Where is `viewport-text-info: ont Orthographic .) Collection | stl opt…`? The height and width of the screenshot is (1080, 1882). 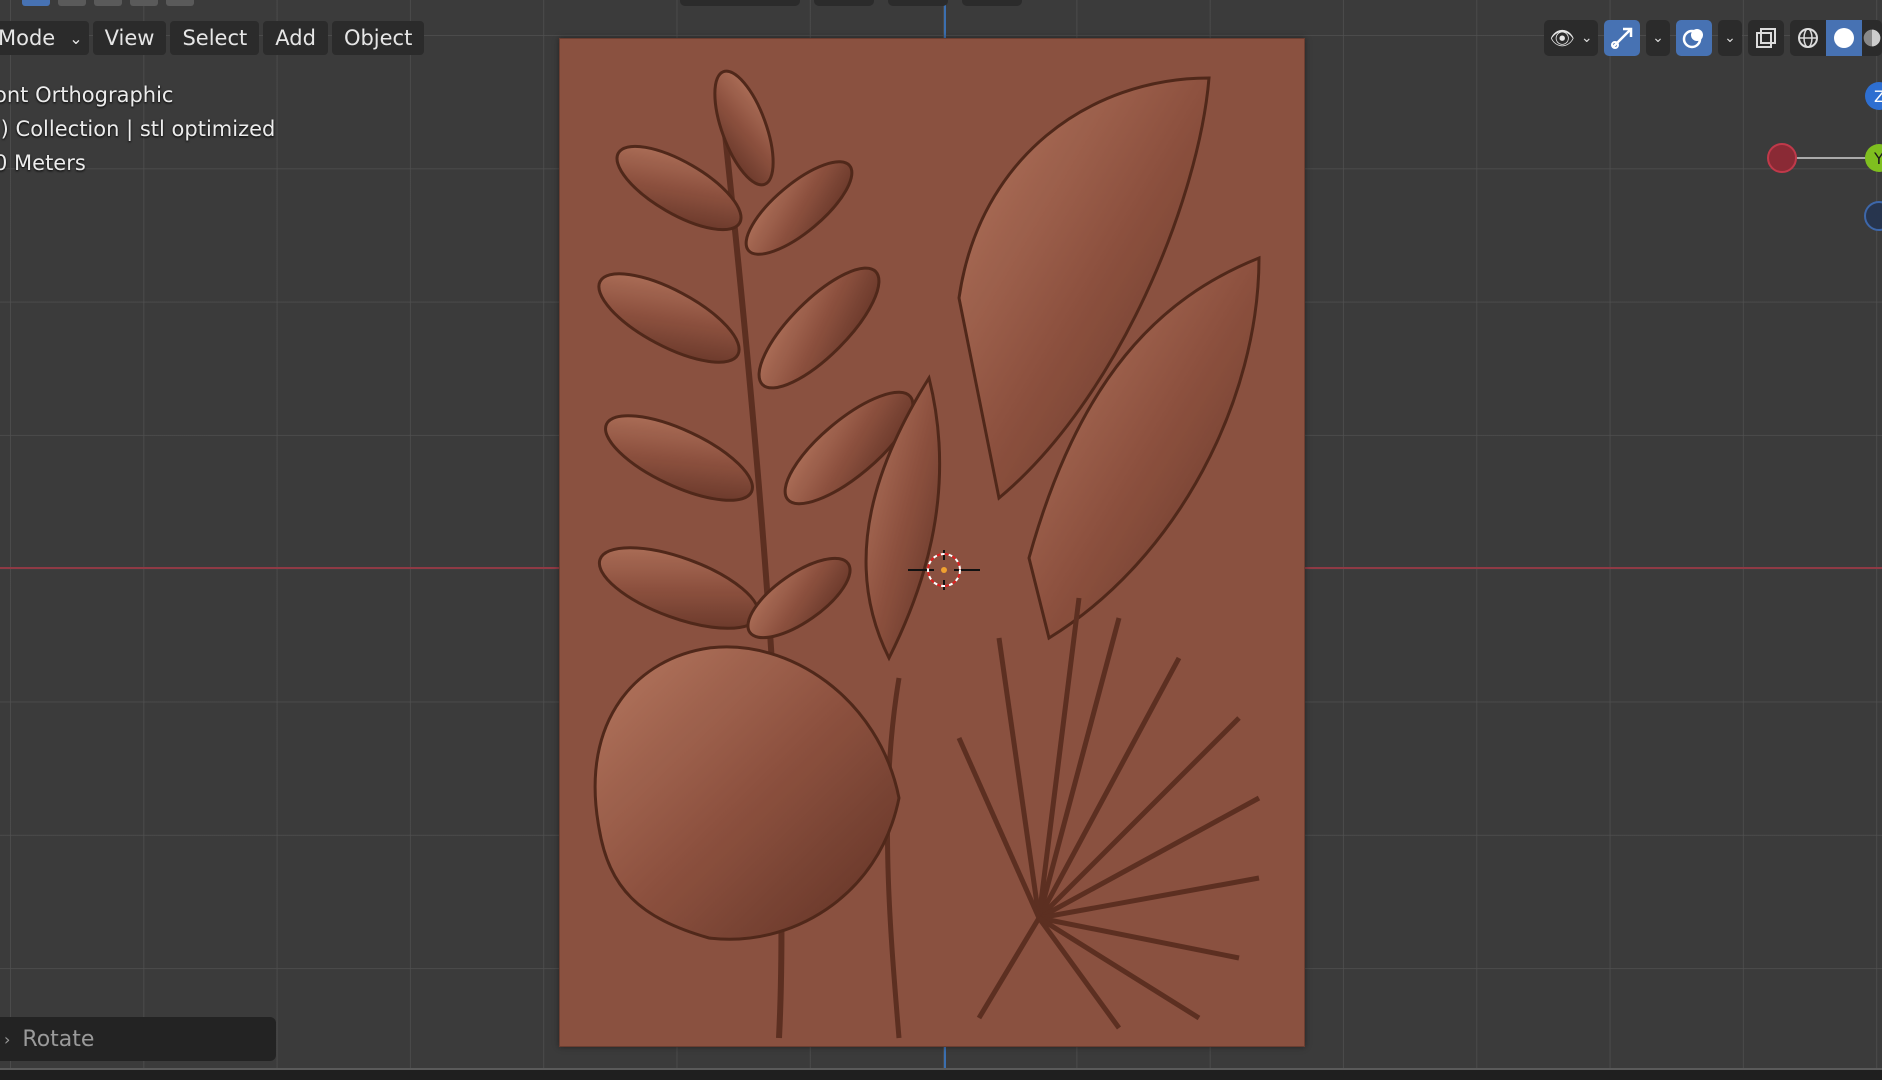
viewport-text-info: ont Orthographic .) Collection | stl opt… is located at coordinates (137, 129).